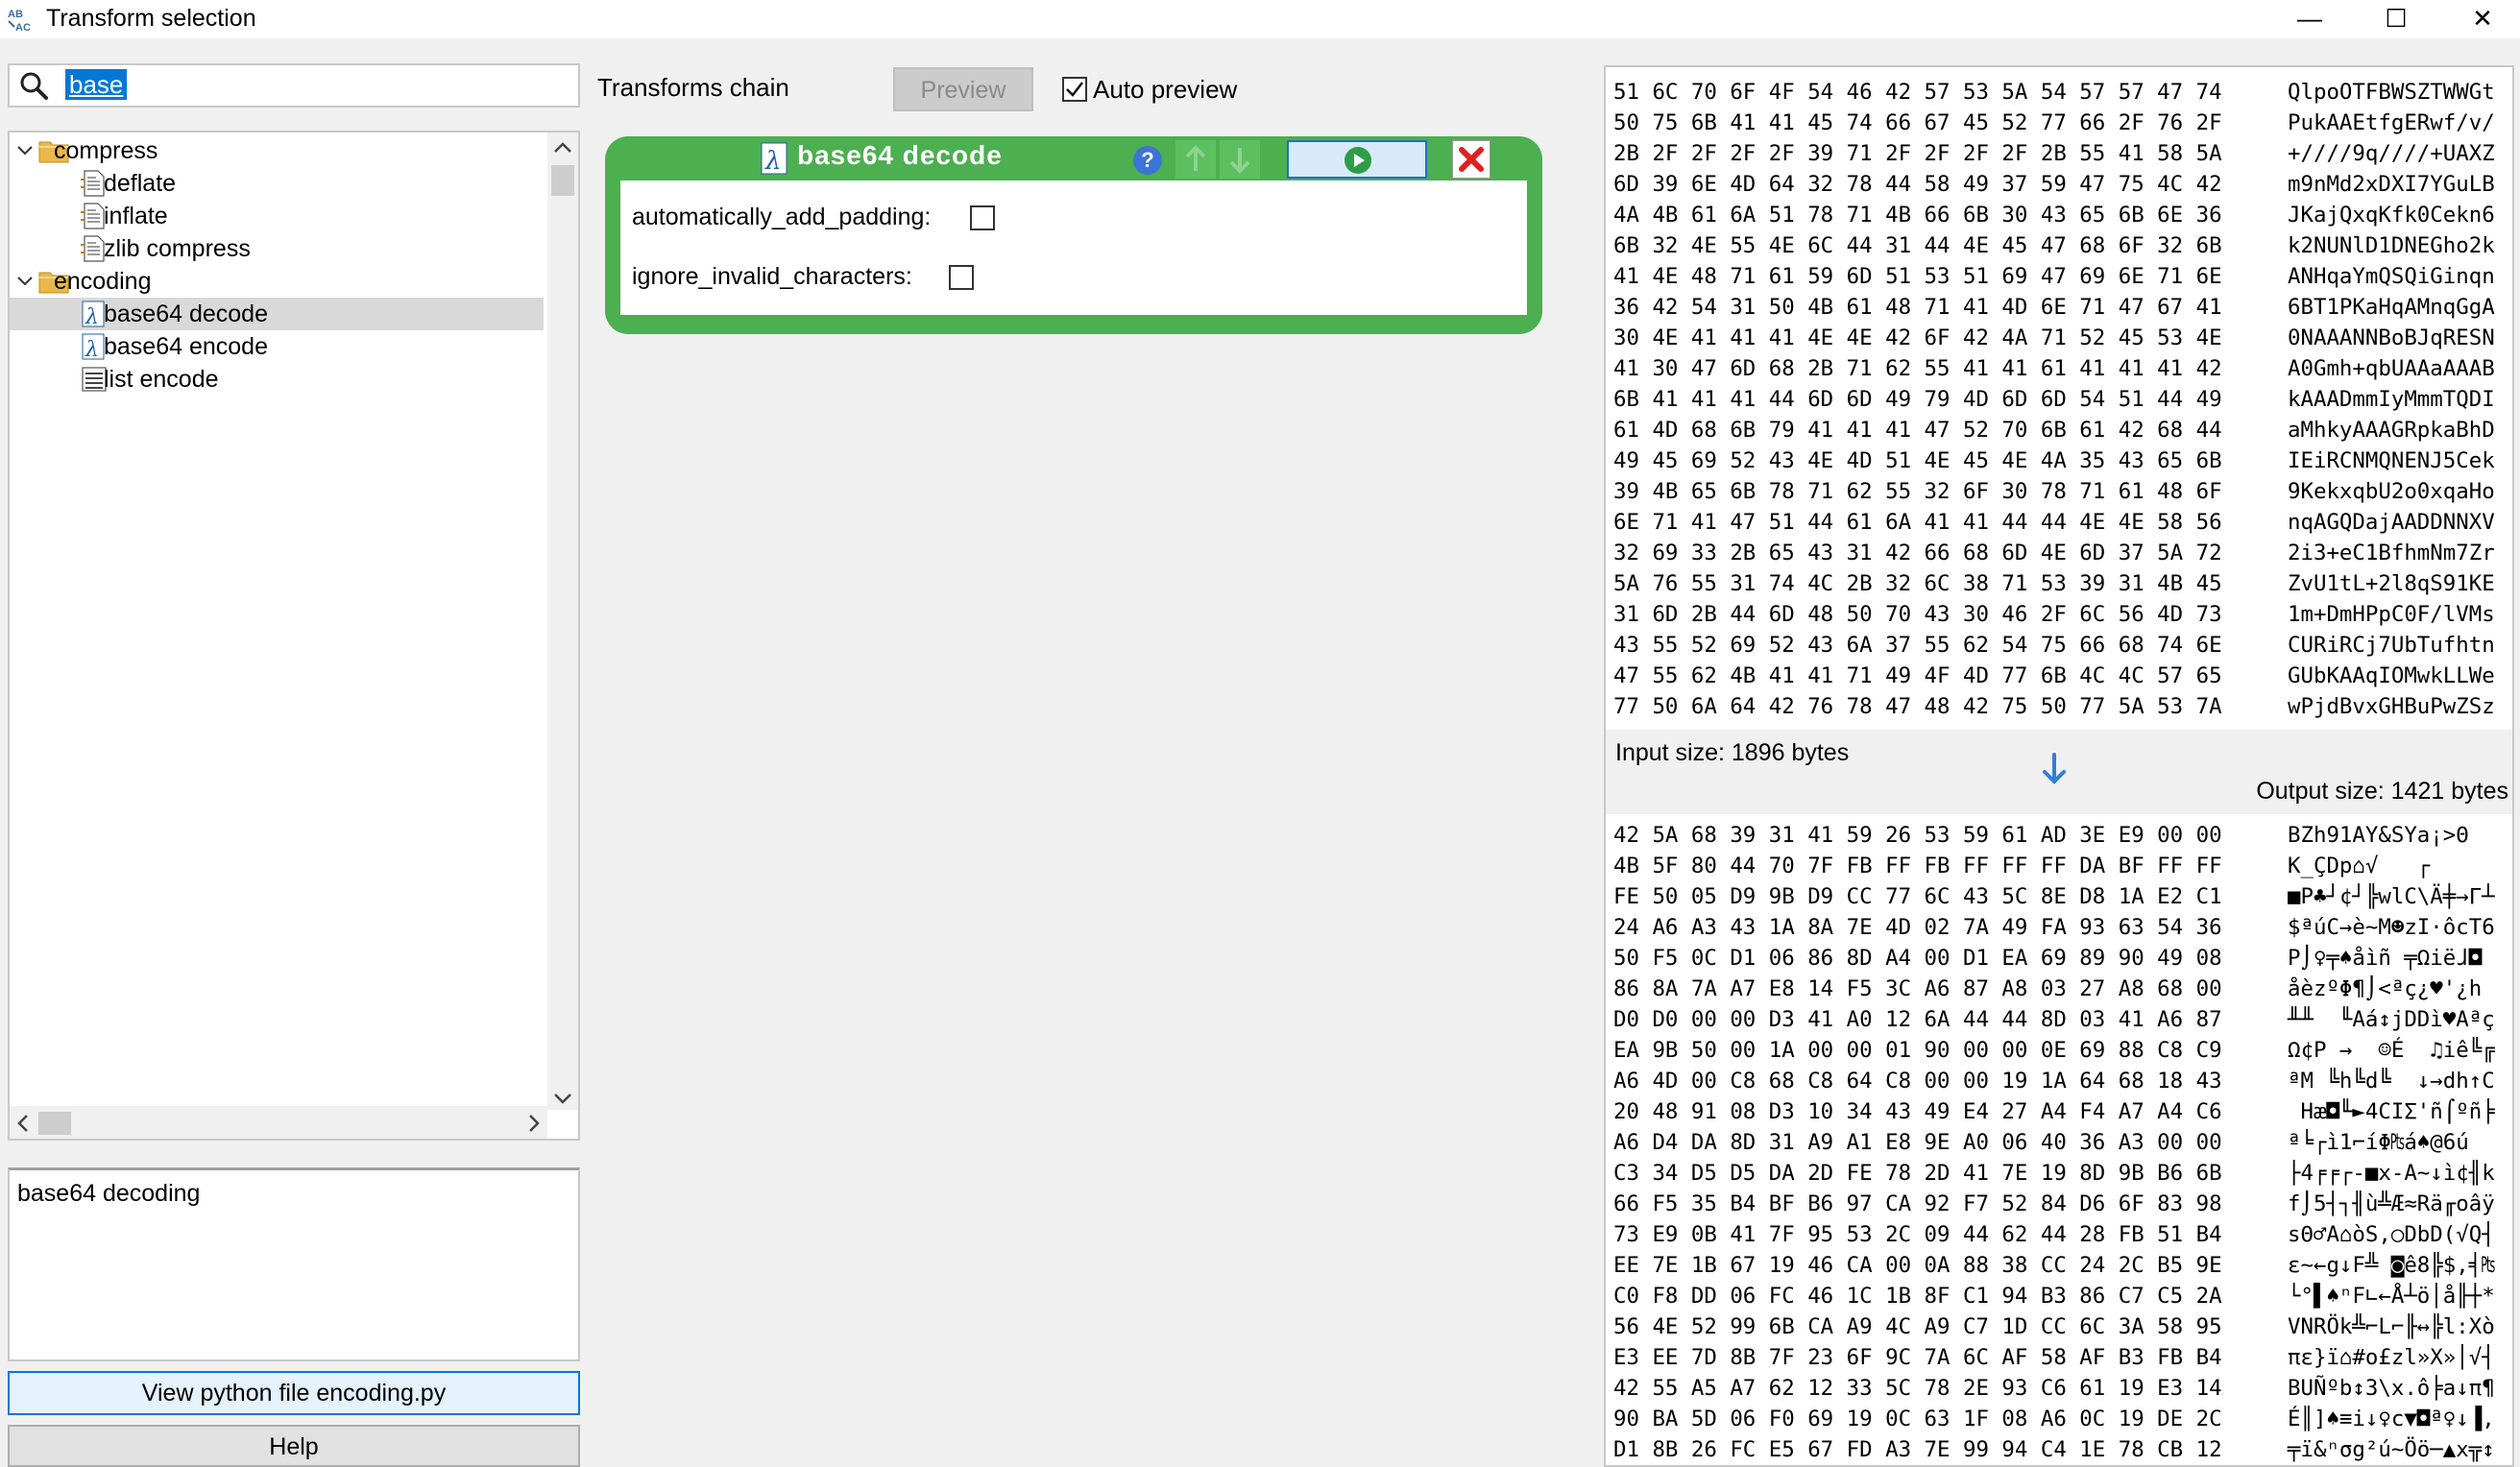 This screenshot has width=2520, height=1467. Describe the element at coordinates (294, 1393) in the screenshot. I see `view-python-file-button: View python file encoding.py` at that location.